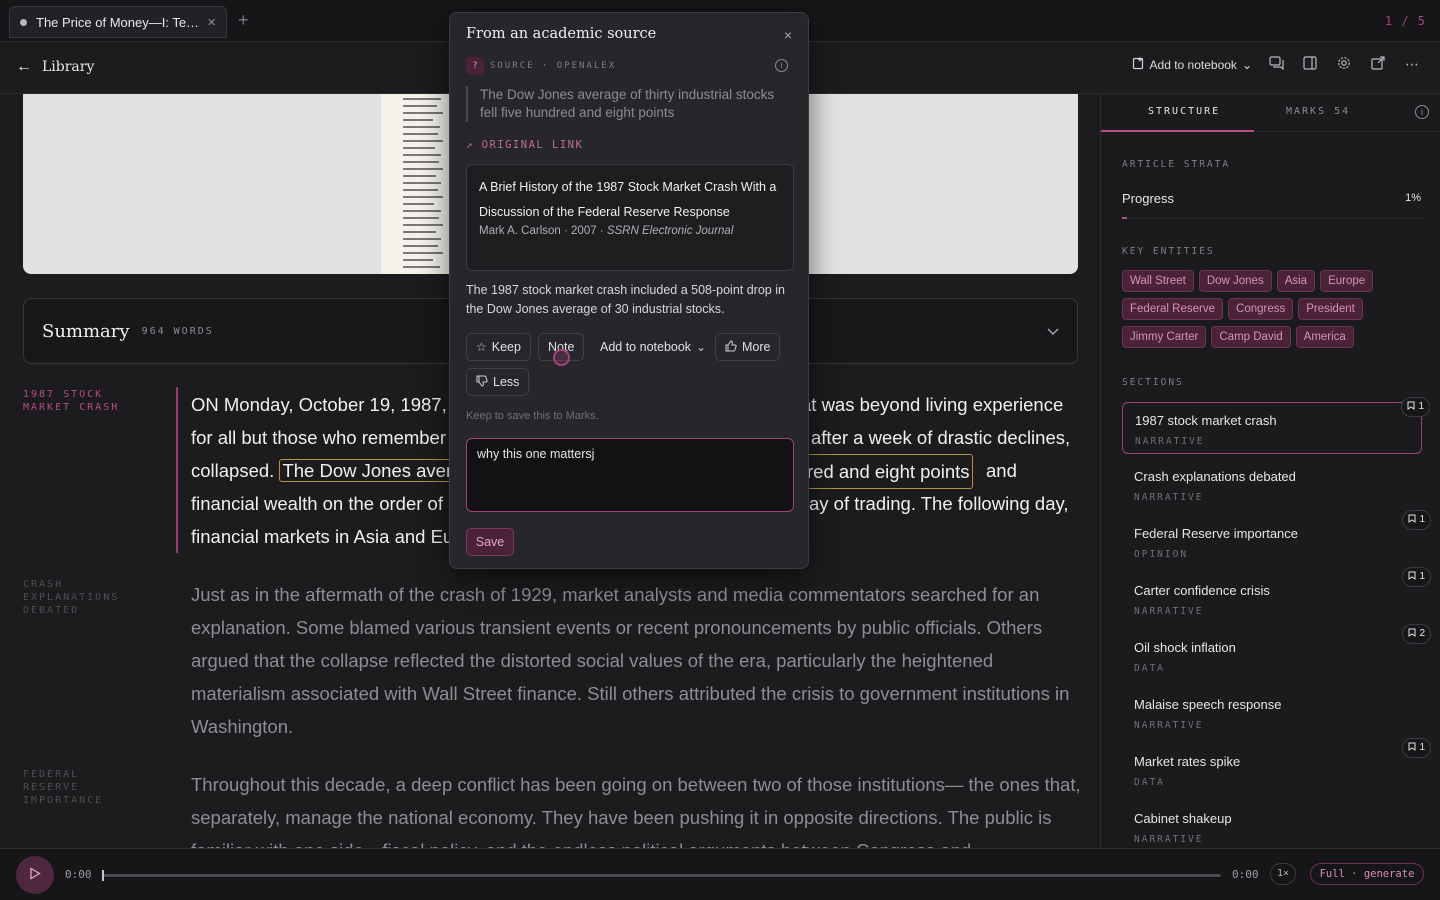 This screenshot has width=1440, height=900. Describe the element at coordinates (1378, 64) in the screenshot. I see `external-link-icon` at that location.